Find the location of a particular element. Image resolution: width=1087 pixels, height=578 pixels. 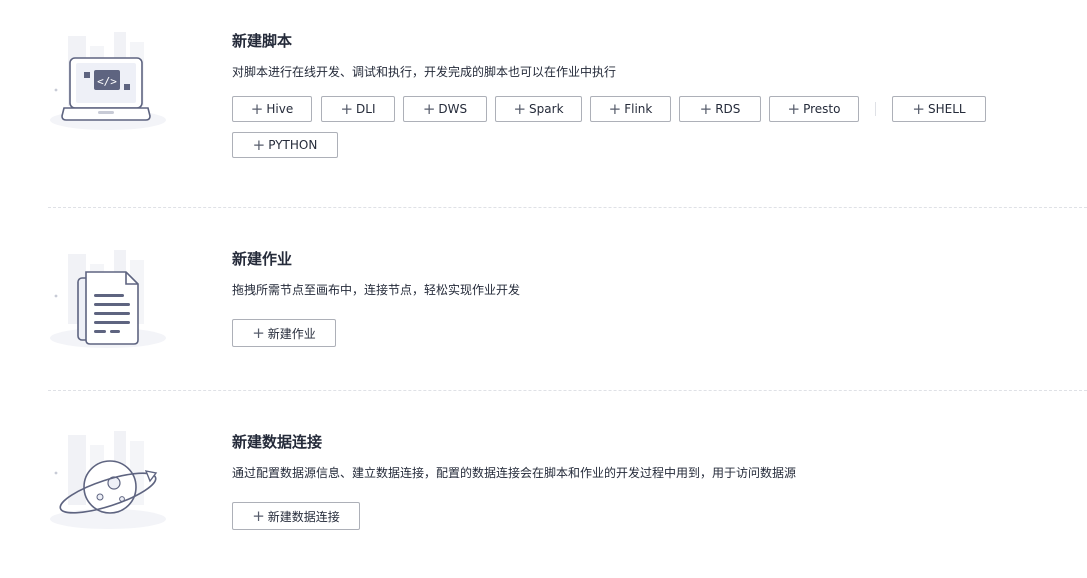

new-hive-script-button: + Hive is located at coordinates (272, 109).